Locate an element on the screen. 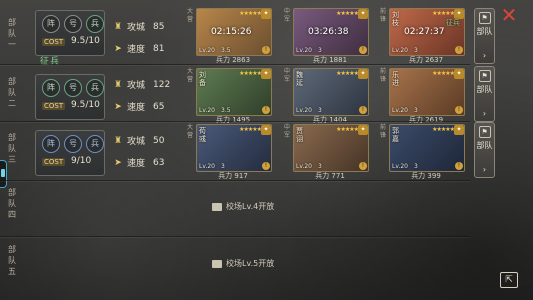  siege-stat: ♜ 攻城 122 is located at coordinates (142, 85).